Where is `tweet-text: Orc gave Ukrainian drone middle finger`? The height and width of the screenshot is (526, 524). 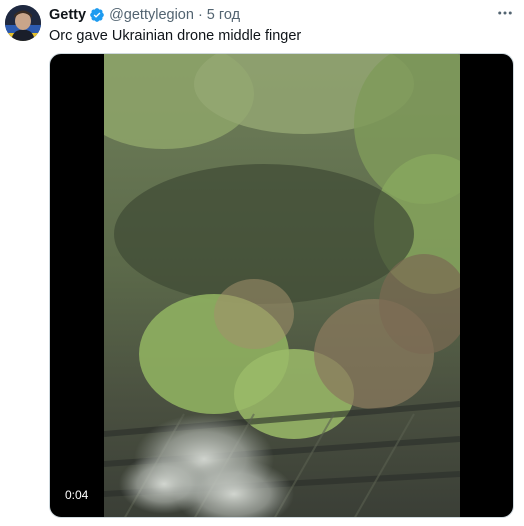
tweet-text: Orc gave Ukrainian drone middle finger is located at coordinates (175, 36).